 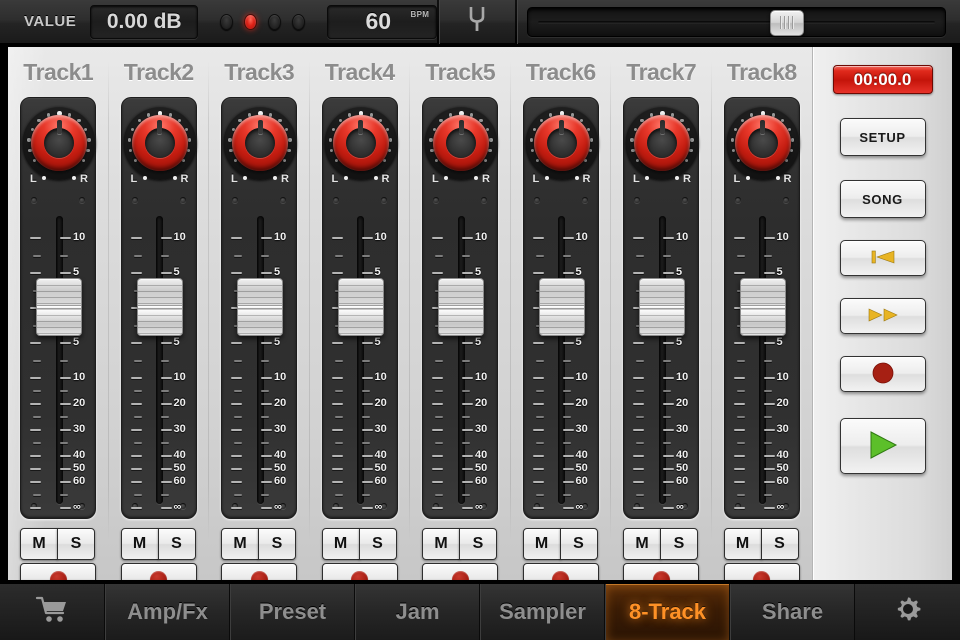 What do you see at coordinates (762, 127) in the screenshot?
I see `pan-knob-indicator` at bounding box center [762, 127].